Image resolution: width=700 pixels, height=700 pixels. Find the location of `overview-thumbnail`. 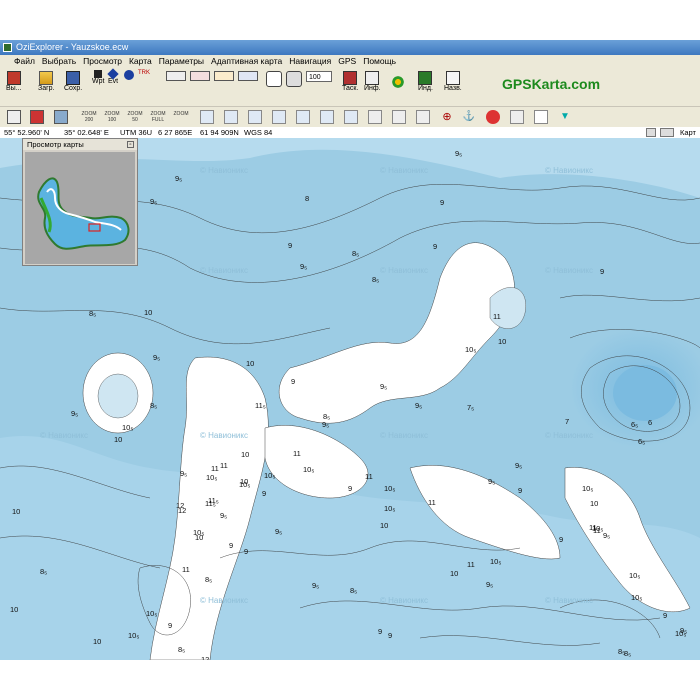

overview-thumbnail is located at coordinates (80, 208).